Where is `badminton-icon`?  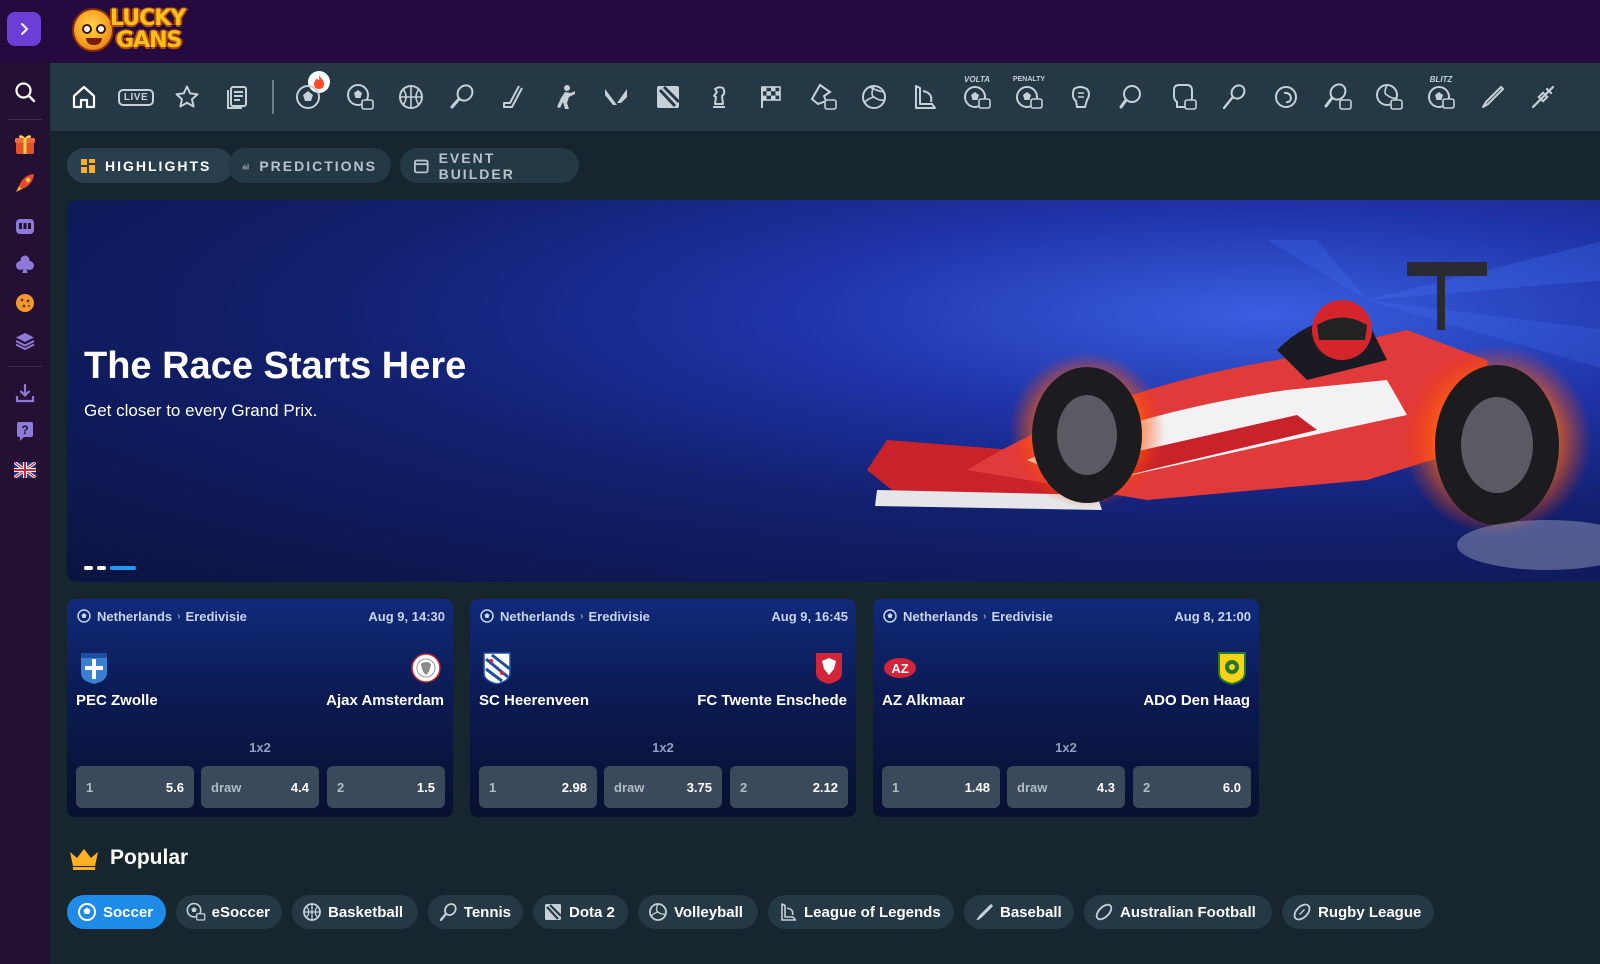 badminton-icon is located at coordinates (1234, 97).